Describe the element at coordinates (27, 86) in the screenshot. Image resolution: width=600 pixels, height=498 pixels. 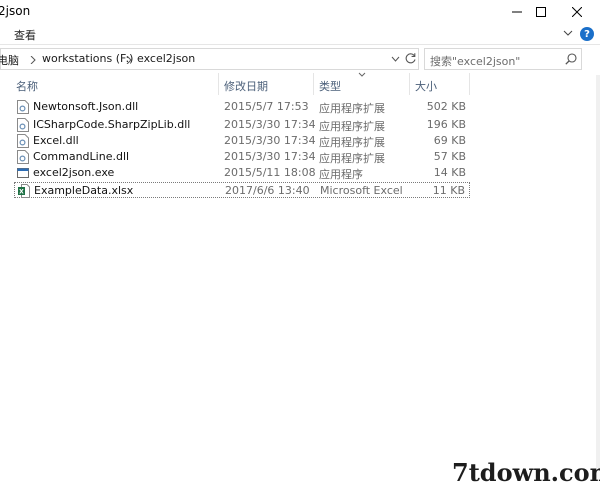
I see `column-header-name: 名称` at that location.